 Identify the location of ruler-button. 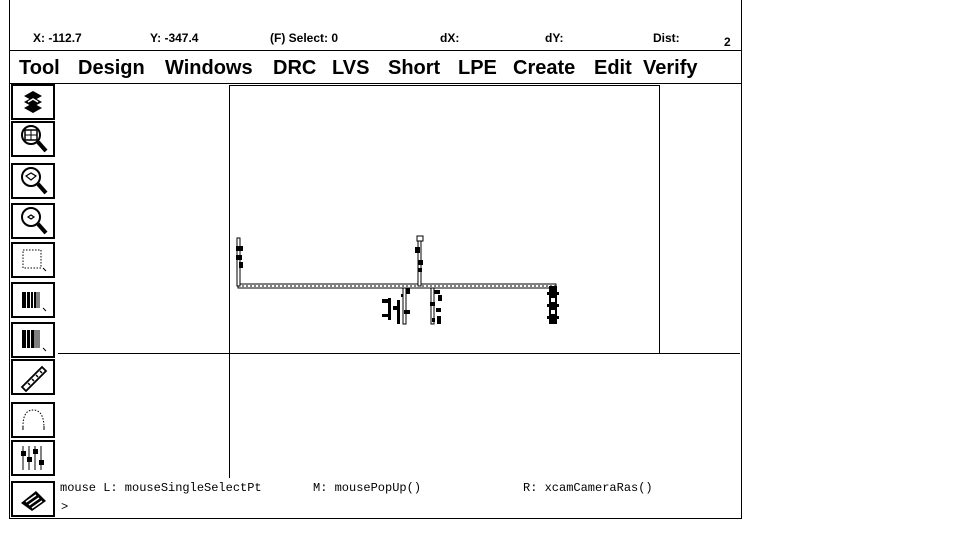
(33, 377).